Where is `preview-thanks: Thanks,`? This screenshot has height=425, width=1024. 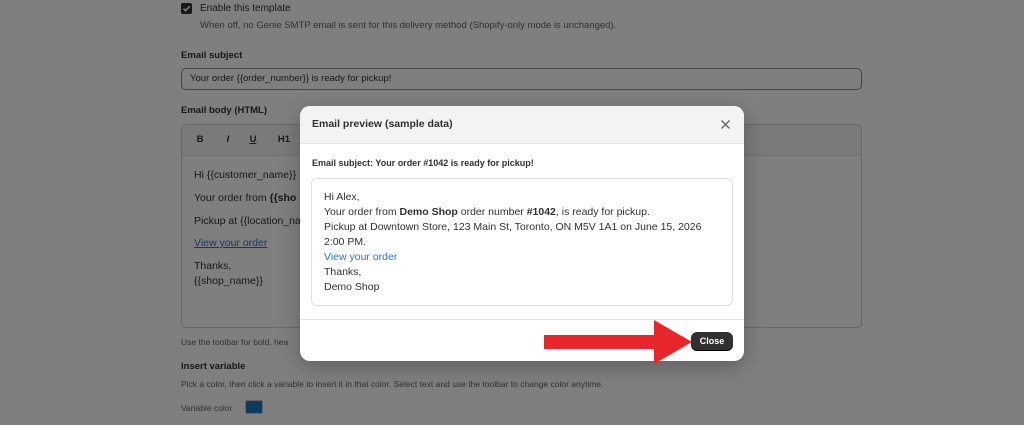 preview-thanks: Thanks, is located at coordinates (343, 272).